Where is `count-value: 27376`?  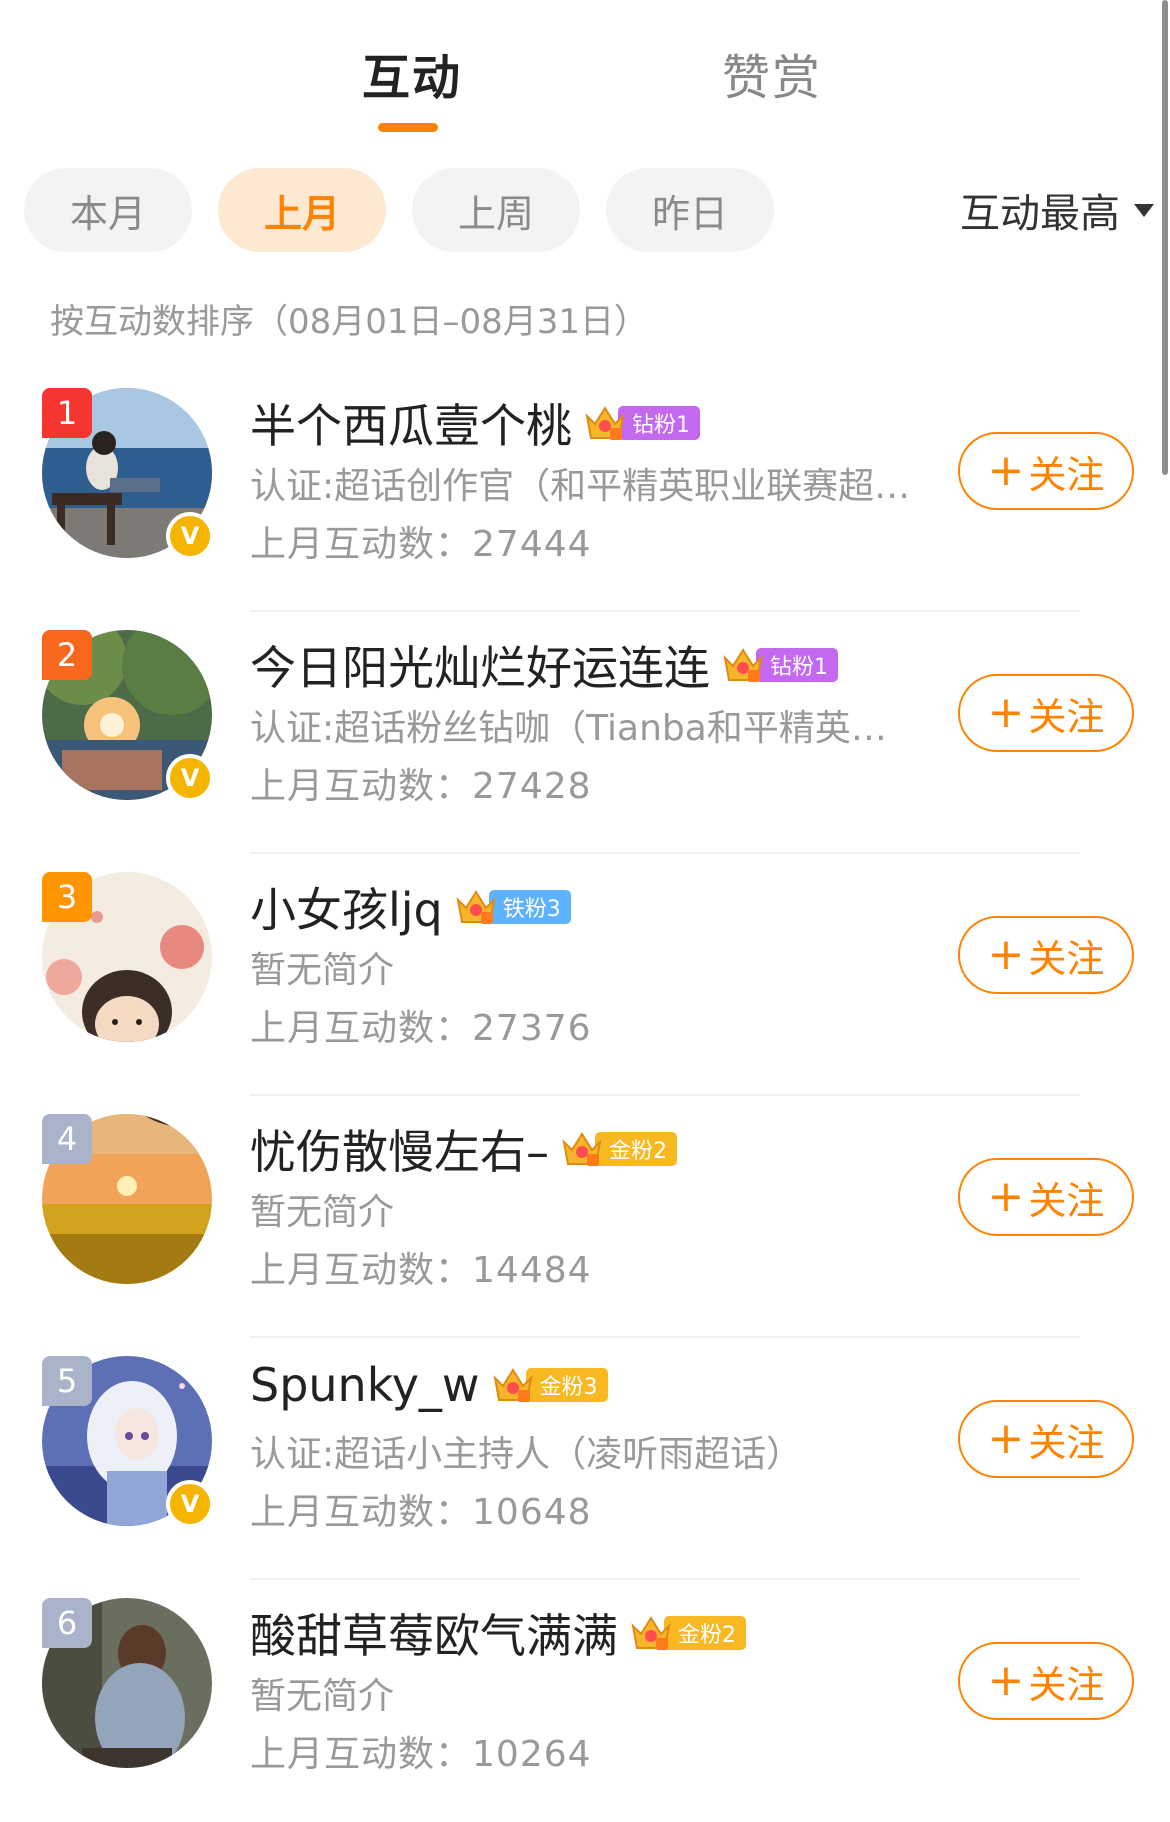
count-value: 27376 is located at coordinates (532, 1028).